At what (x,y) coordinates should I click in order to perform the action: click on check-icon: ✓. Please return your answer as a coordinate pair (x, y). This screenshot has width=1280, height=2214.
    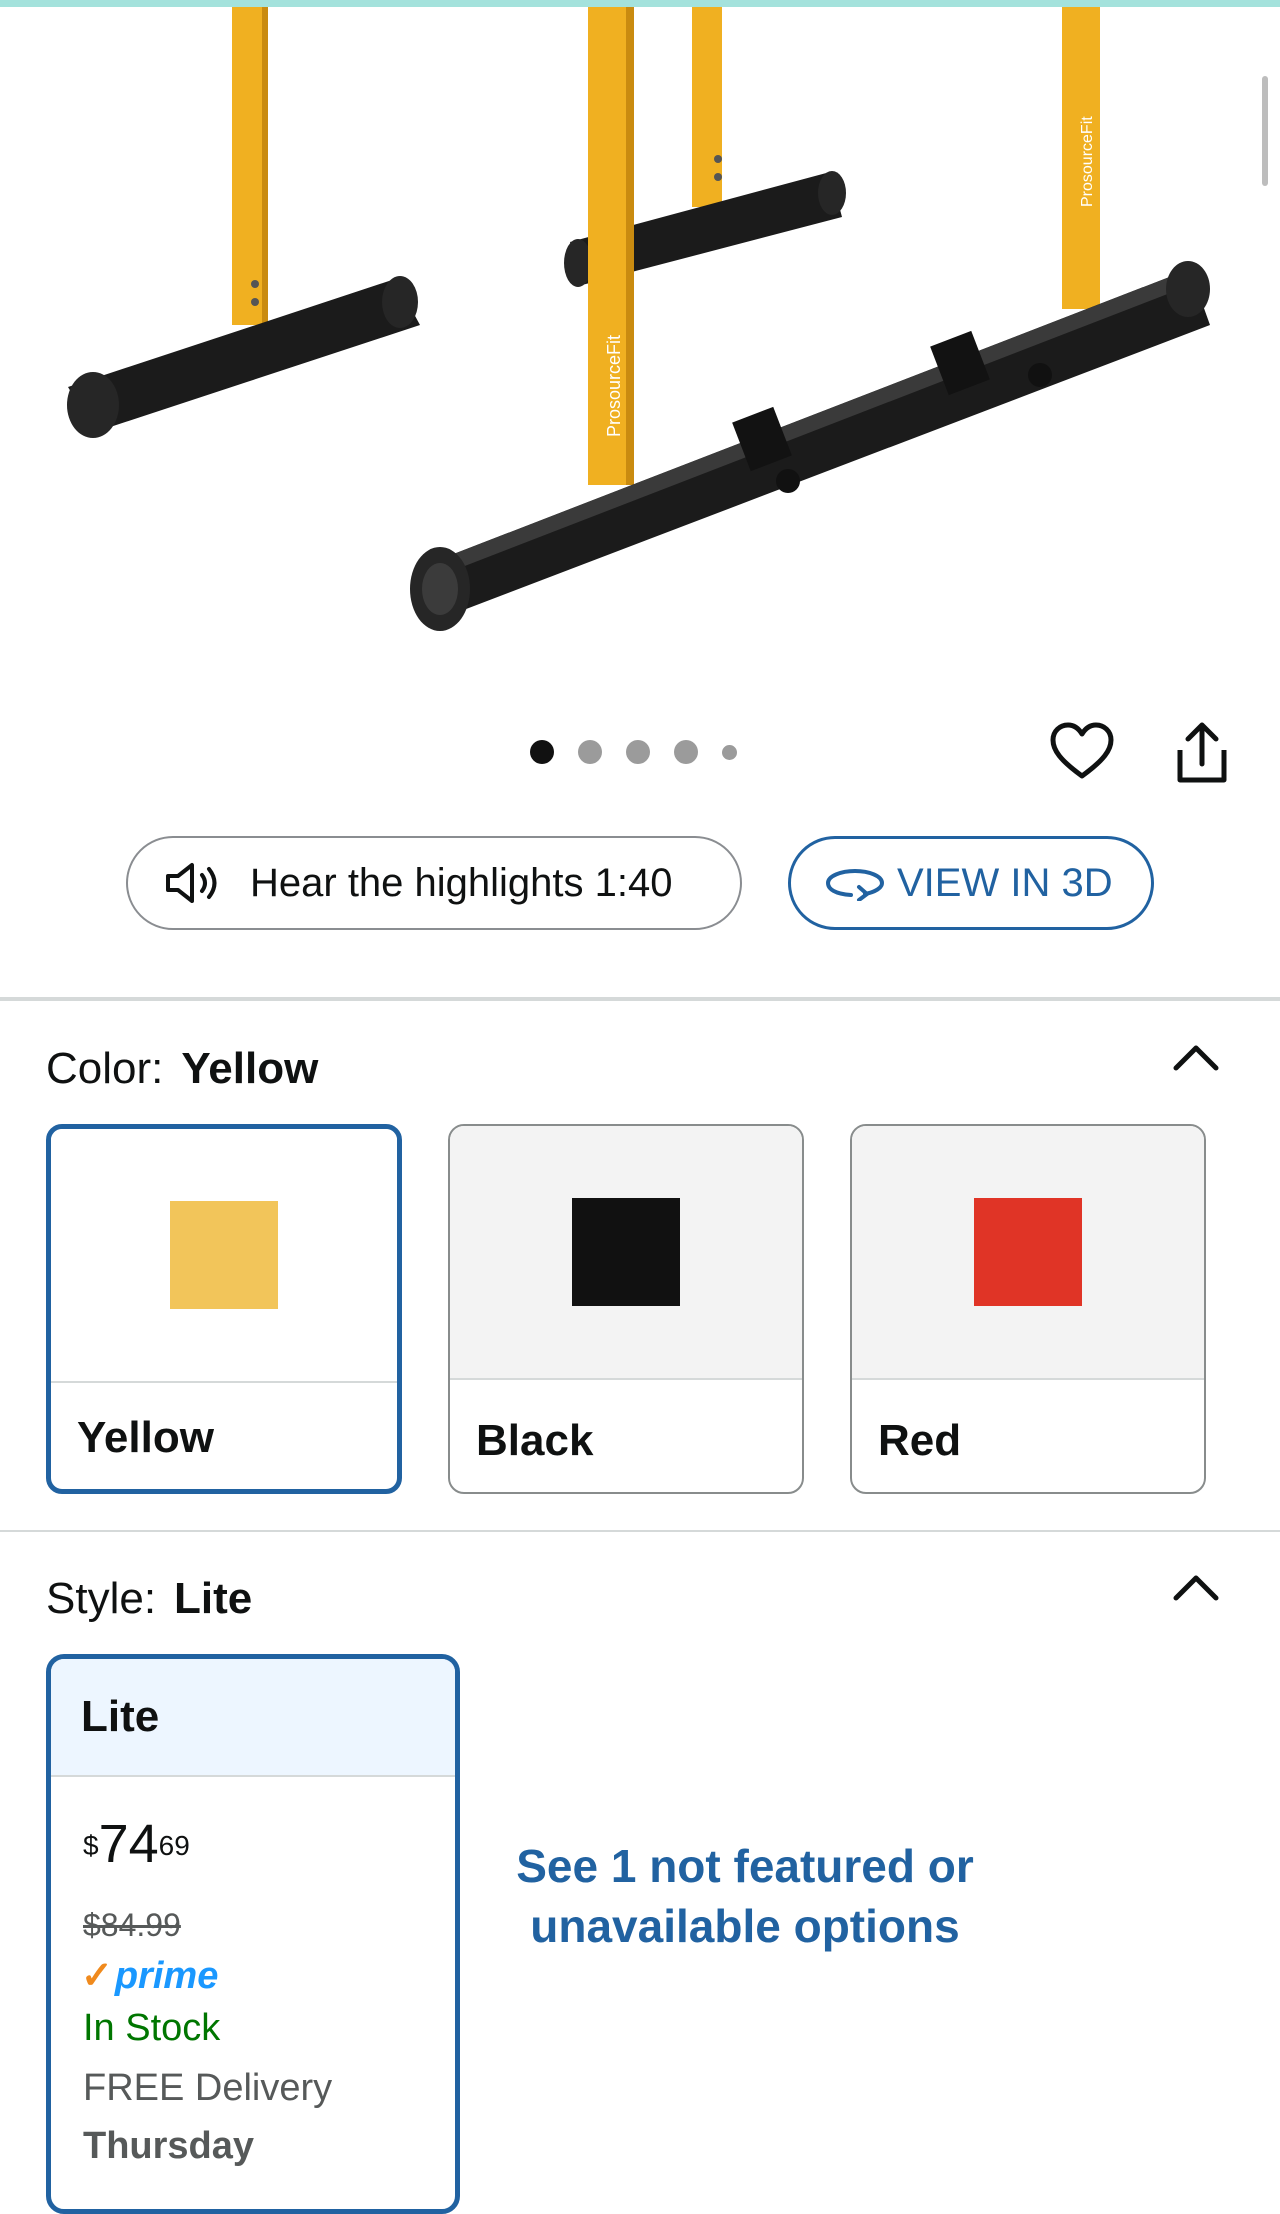
    Looking at the image, I should click on (97, 1976).